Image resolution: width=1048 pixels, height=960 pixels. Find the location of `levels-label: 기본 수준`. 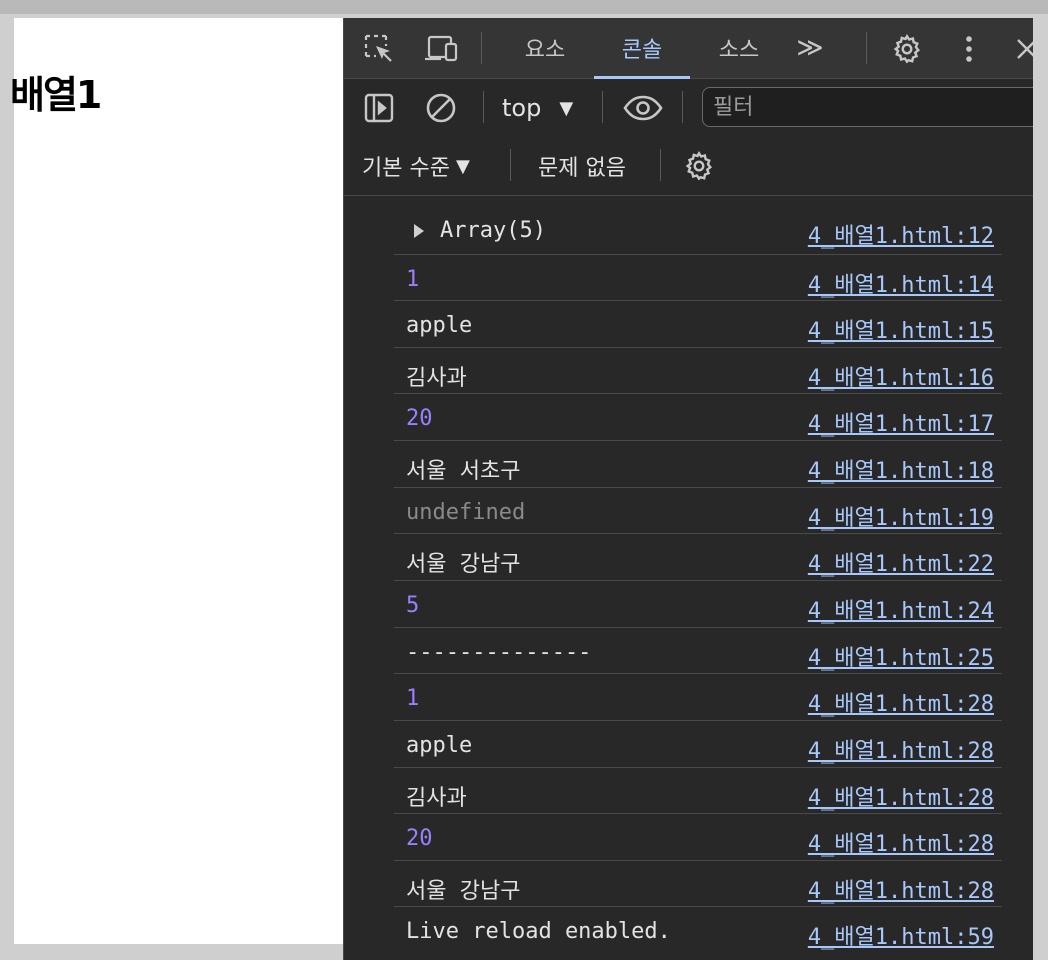

levels-label: 기본 수준 is located at coordinates (406, 168).